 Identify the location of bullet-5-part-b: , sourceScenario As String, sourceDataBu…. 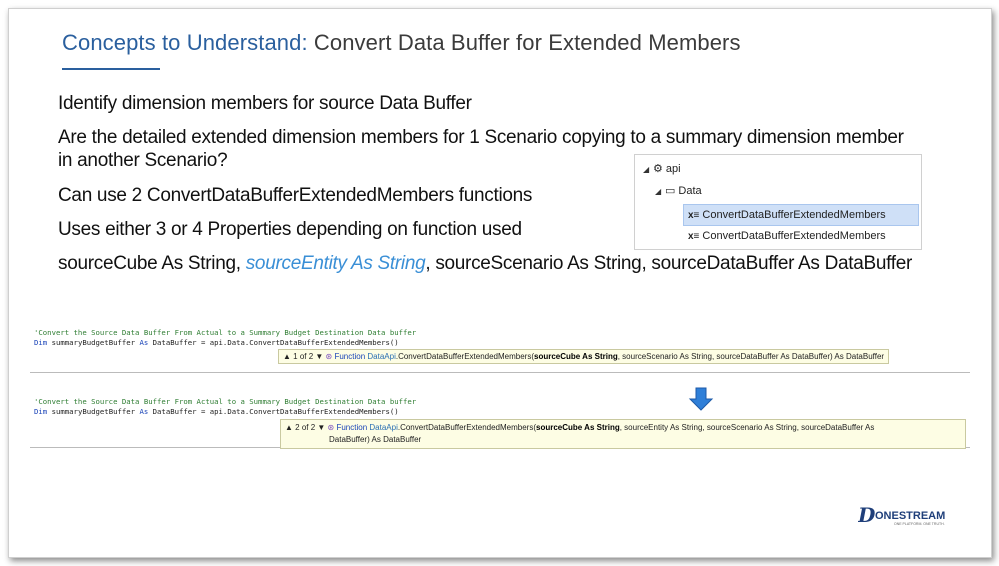
(669, 263).